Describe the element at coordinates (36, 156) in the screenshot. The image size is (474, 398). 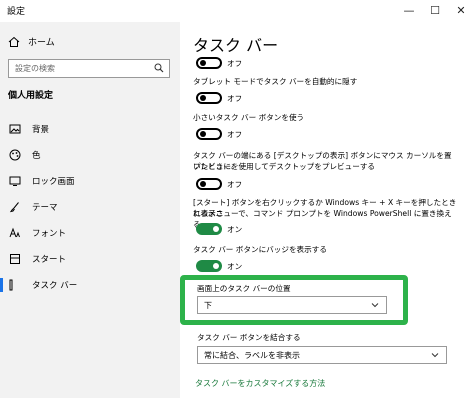
I see `sidebar-item-label: 色` at that location.